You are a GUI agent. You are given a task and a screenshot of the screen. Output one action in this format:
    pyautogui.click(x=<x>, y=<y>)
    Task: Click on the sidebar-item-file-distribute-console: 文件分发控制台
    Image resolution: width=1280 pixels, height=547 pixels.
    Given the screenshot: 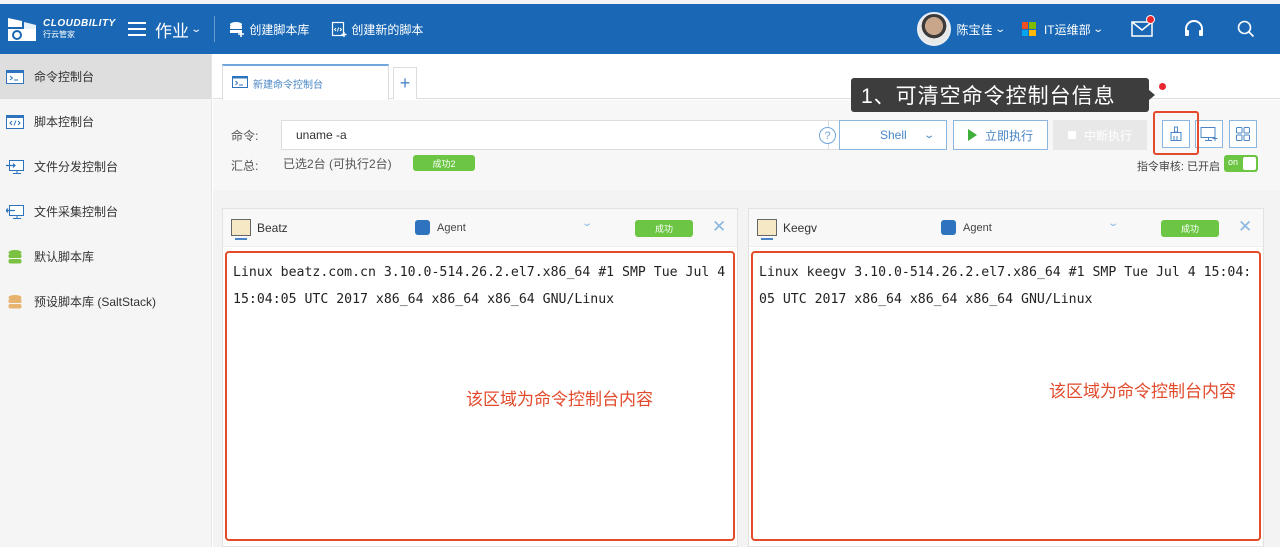 What is the action you would take?
    pyautogui.click(x=105, y=166)
    